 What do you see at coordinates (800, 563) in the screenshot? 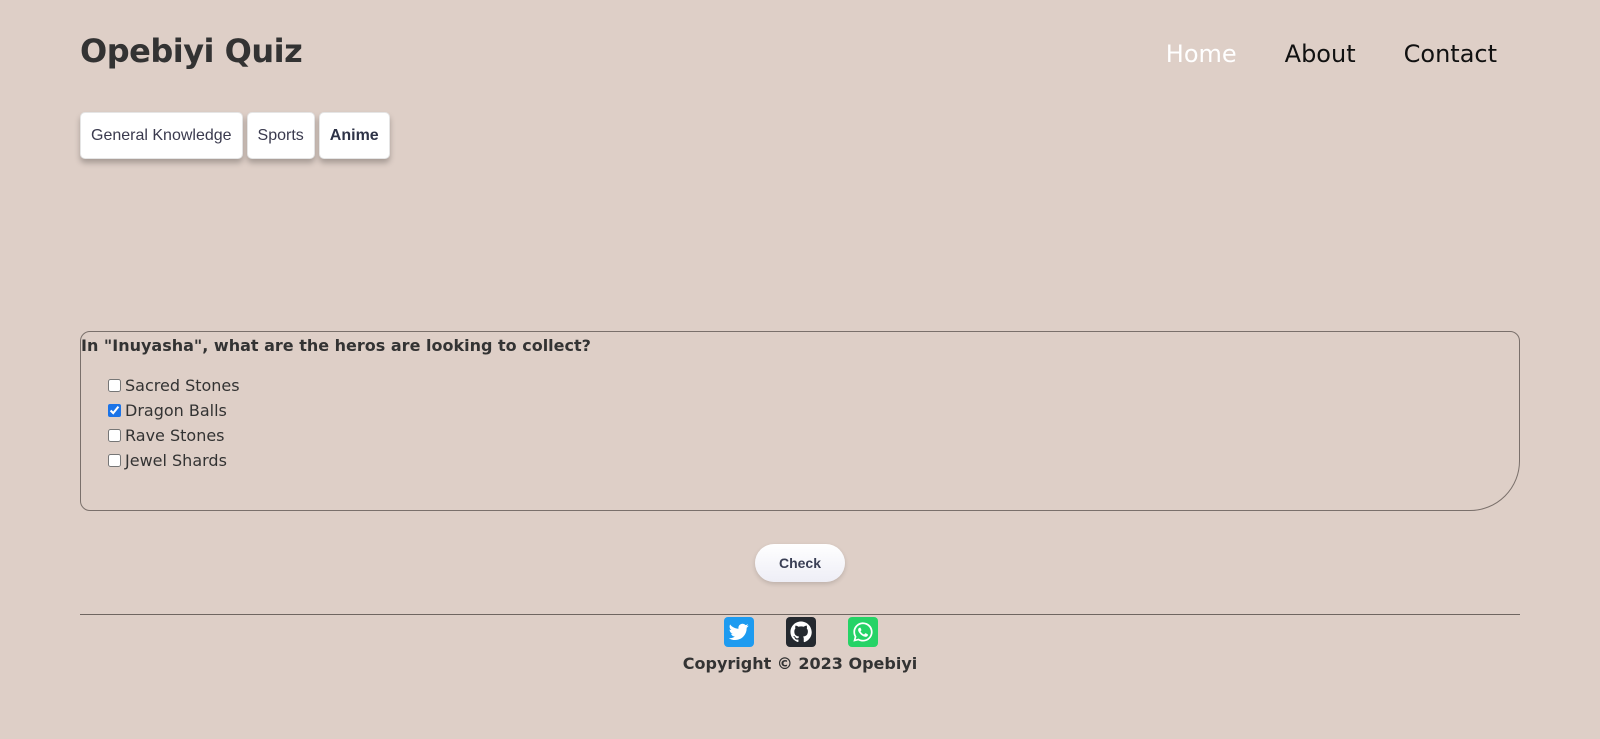
I see `check-button: Check` at bounding box center [800, 563].